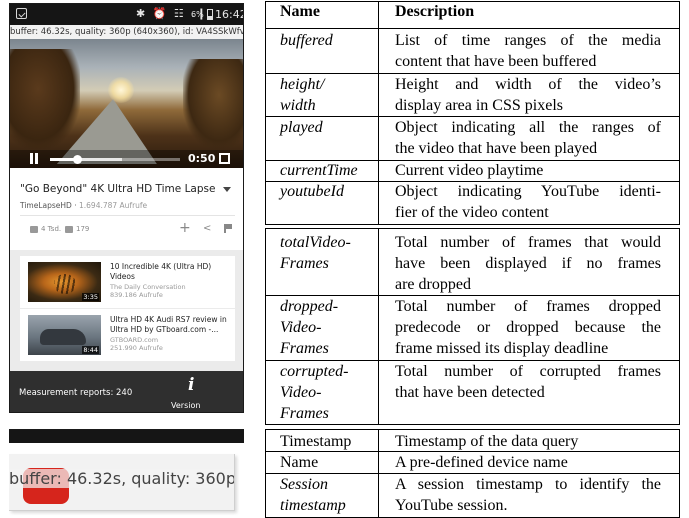  What do you see at coordinates (76, 393) in the screenshot?
I see `measurement-reports: Measurement reports: 240` at bounding box center [76, 393].